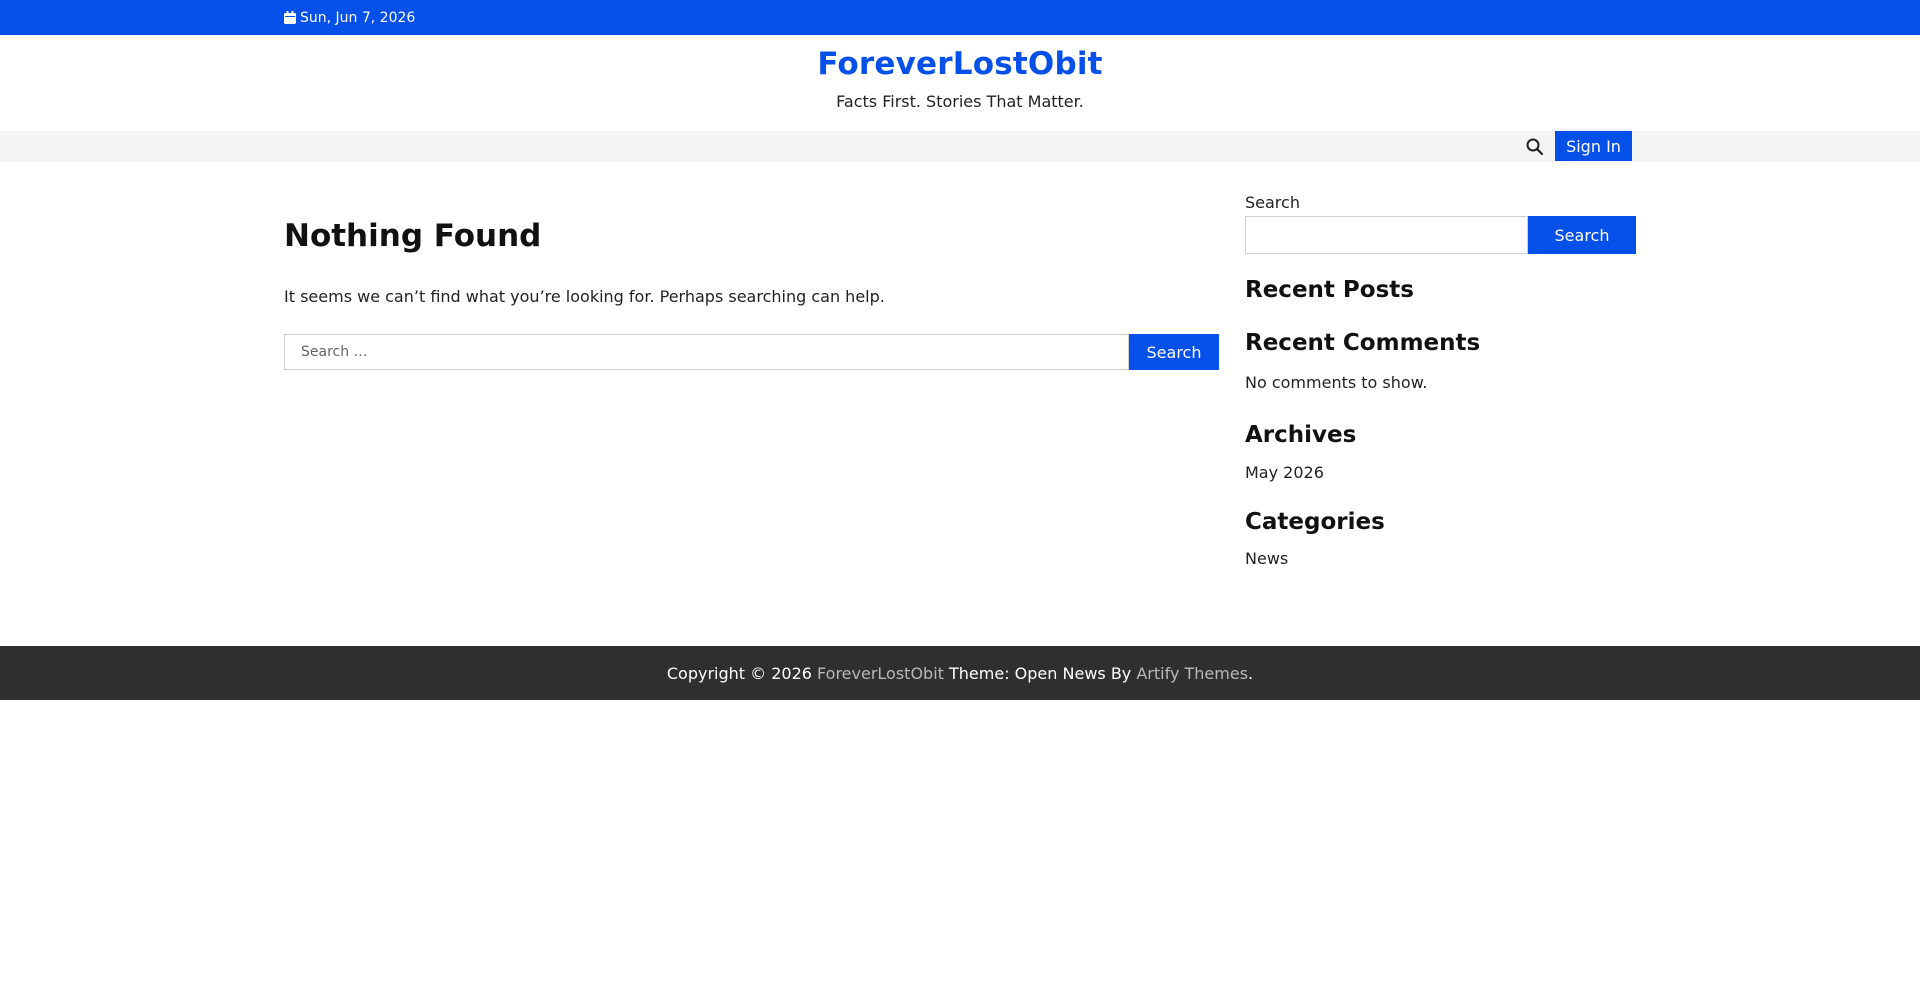  I want to click on archives-heading: Archives, so click(1301, 435).